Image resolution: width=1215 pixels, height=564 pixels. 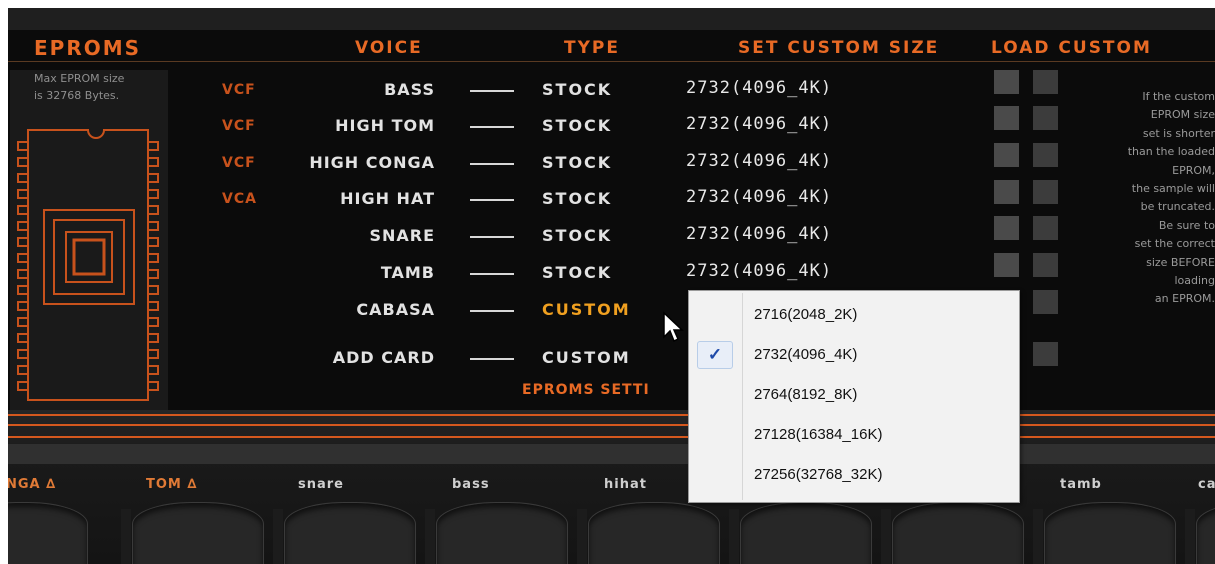 I want to click on panel-strip, so click(x=611, y=454).